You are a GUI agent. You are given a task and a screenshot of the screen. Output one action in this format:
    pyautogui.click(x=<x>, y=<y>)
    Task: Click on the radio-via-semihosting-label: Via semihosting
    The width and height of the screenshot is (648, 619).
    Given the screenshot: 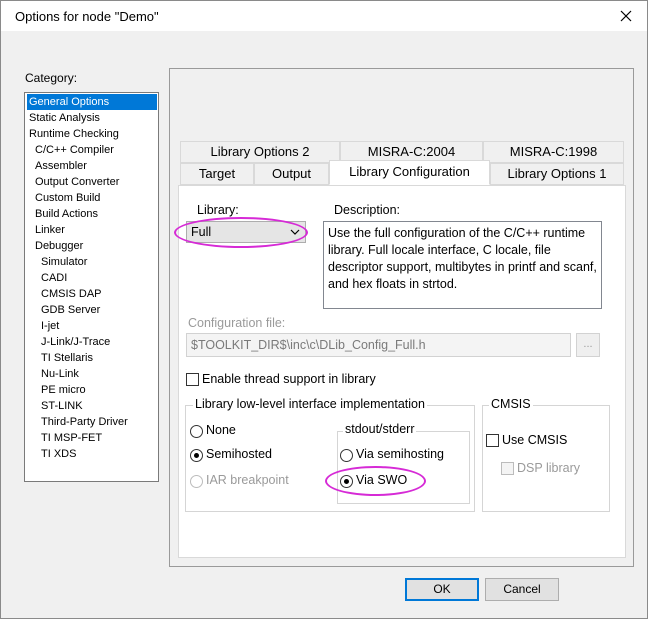 What is the action you would take?
    pyautogui.click(x=400, y=454)
    